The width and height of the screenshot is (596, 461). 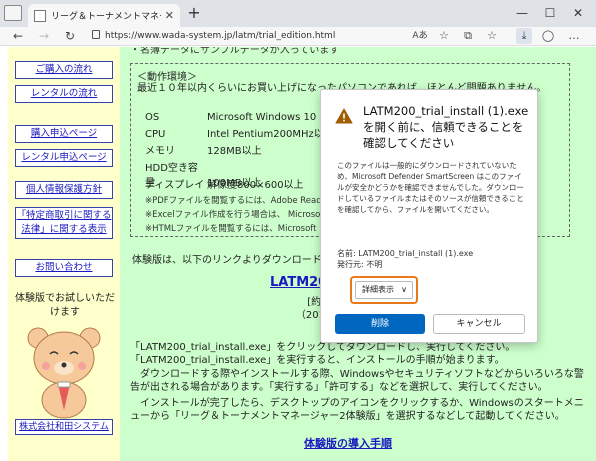 I want to click on minimize-button: —, so click(x=522, y=13).